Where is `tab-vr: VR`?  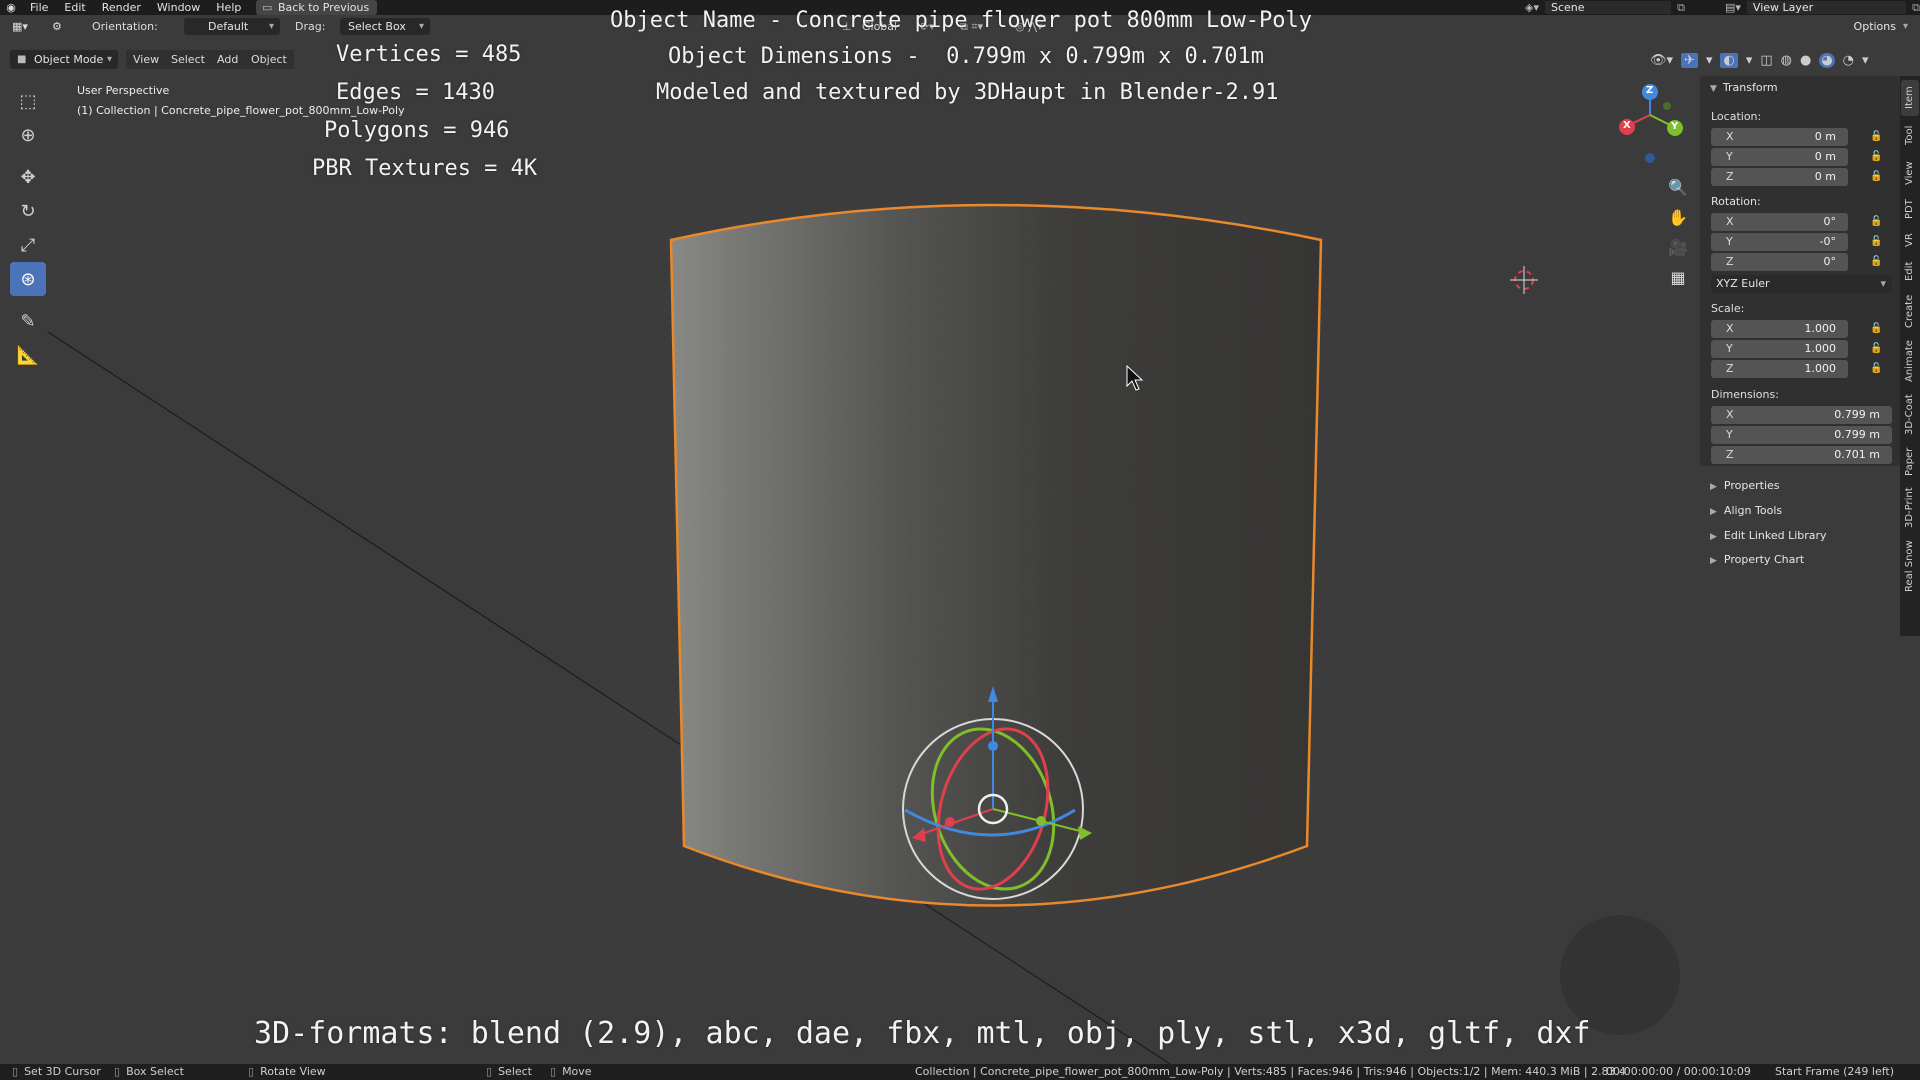 tab-vr: VR is located at coordinates (1910, 240).